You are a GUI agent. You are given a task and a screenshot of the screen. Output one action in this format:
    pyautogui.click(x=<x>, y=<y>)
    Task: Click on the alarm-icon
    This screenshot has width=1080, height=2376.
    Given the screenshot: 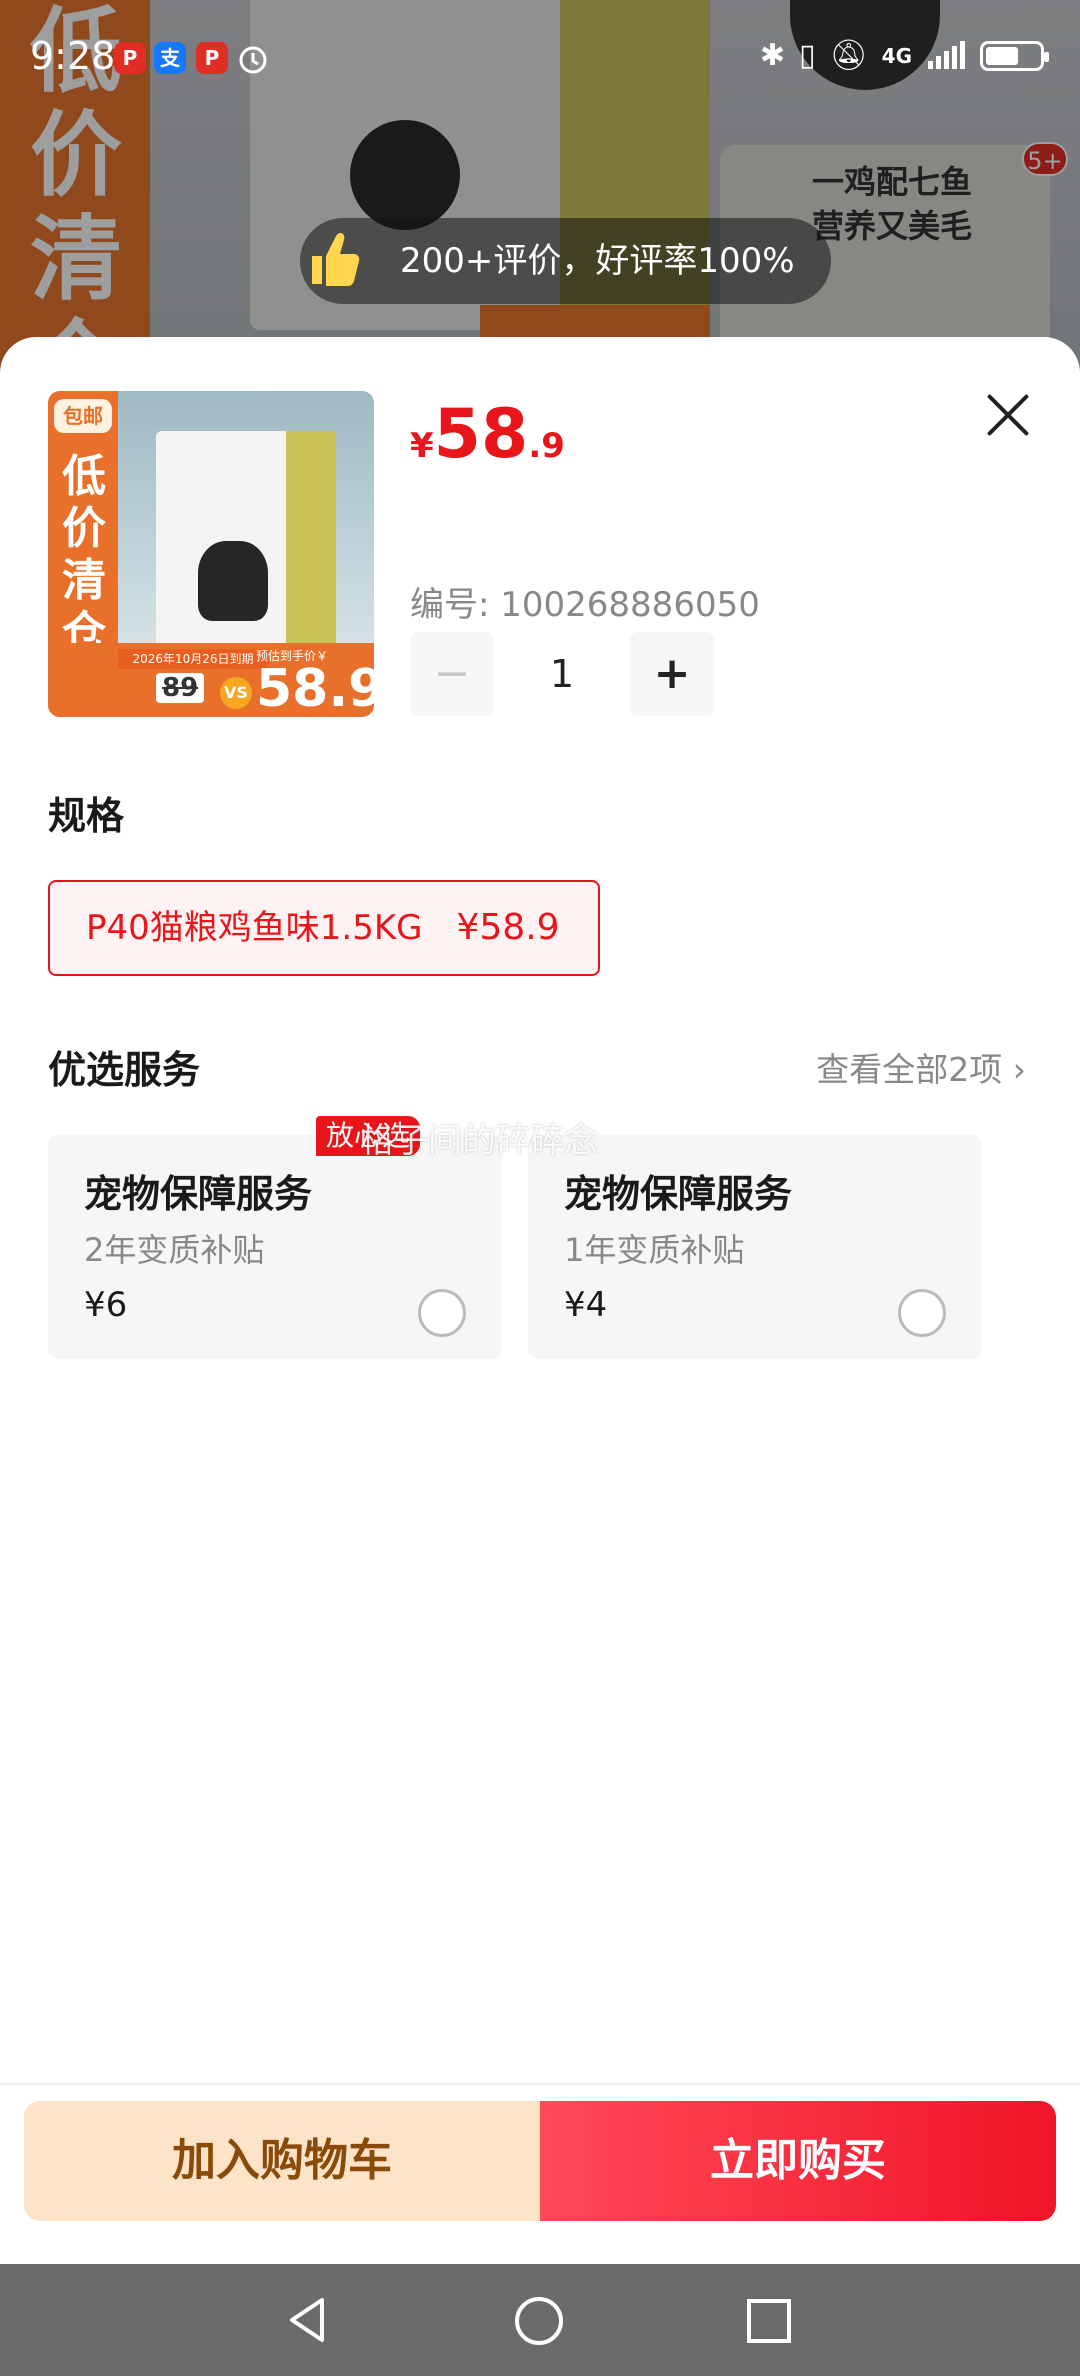 What is the action you would take?
    pyautogui.click(x=253, y=60)
    